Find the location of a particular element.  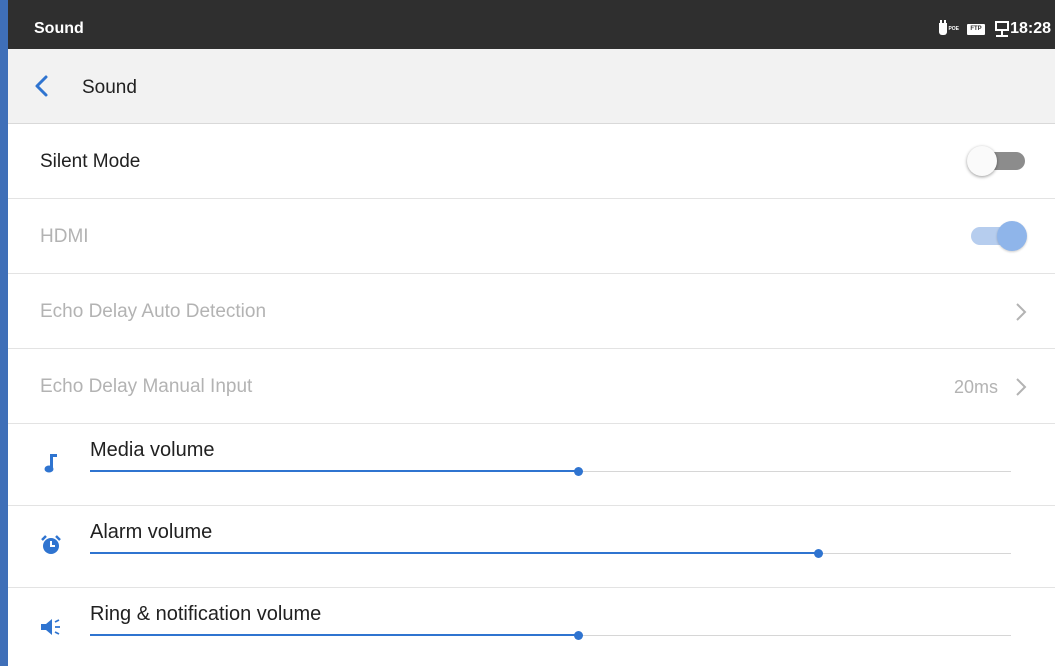

poe-tag: POE is located at coordinates (953, 29).